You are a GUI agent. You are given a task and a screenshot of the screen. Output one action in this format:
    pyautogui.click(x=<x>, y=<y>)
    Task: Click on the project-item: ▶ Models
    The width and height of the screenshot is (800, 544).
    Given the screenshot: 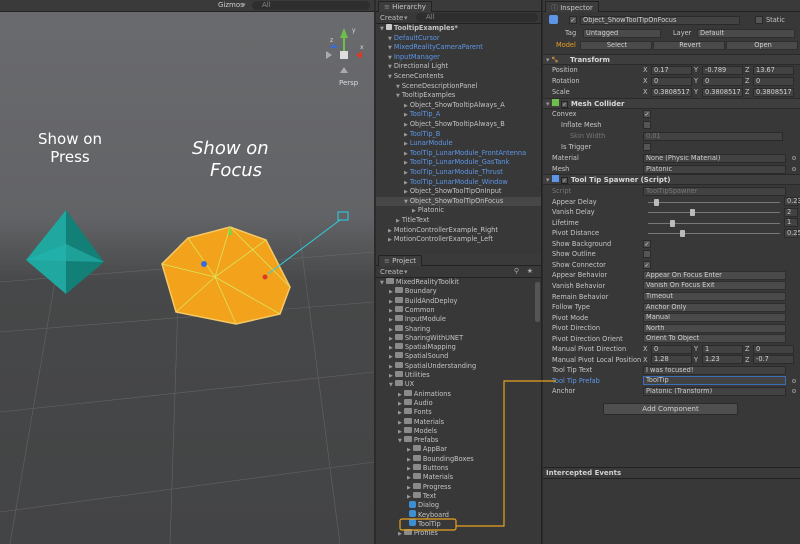 What is the action you would take?
    pyautogui.click(x=458, y=431)
    